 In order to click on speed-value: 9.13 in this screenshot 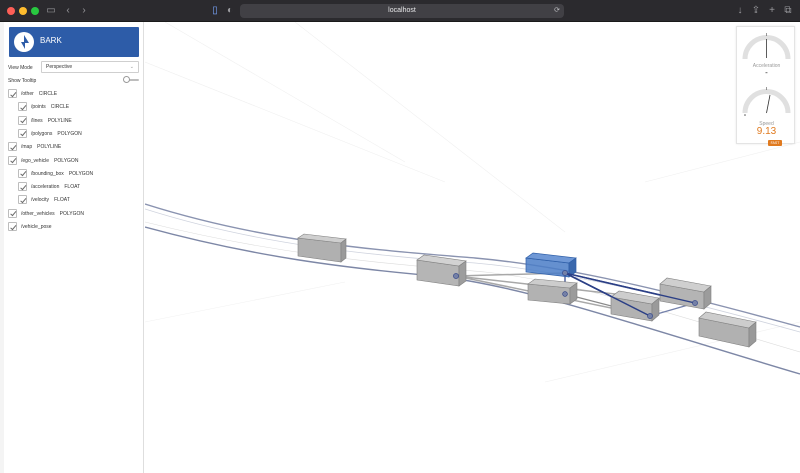, I will do `click(766, 131)`.